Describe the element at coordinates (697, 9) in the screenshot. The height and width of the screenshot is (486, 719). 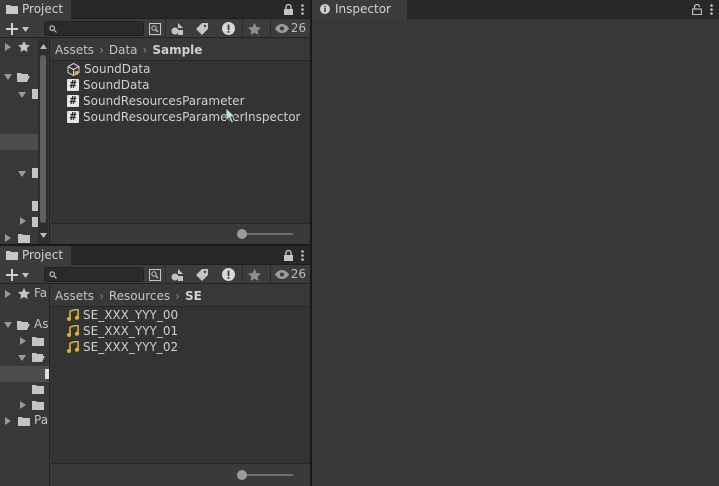
I see `unlock-icon` at that location.